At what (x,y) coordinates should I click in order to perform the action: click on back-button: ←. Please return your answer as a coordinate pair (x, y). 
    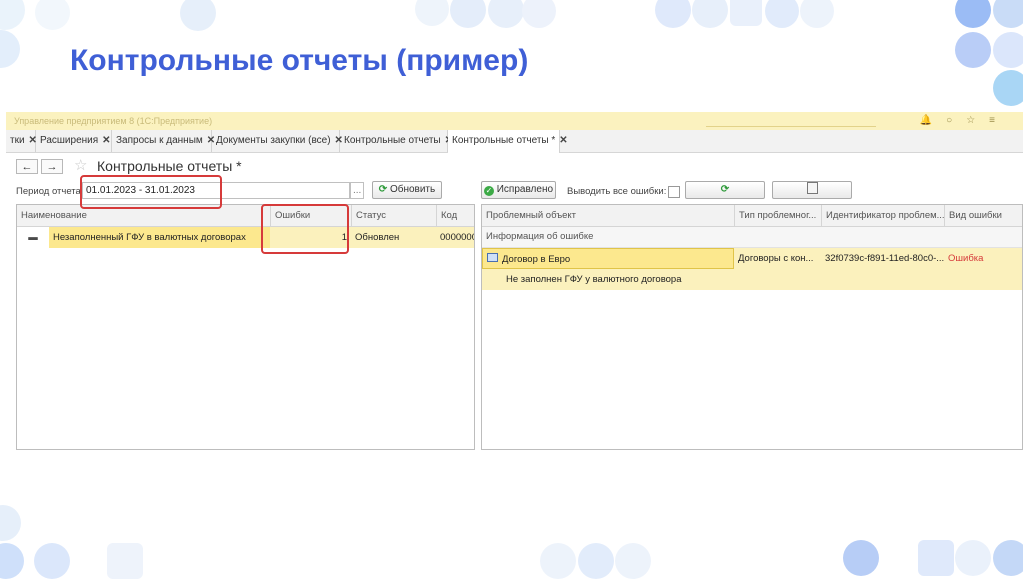
    Looking at the image, I should click on (27, 166).